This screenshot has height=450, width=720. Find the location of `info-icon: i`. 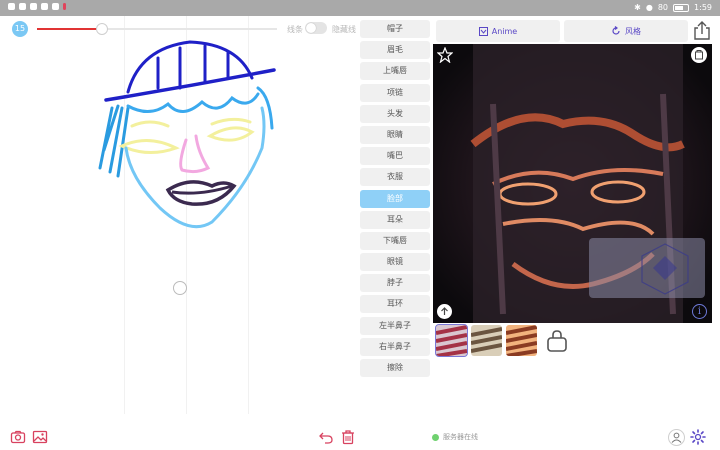

info-icon: i is located at coordinates (699, 311).